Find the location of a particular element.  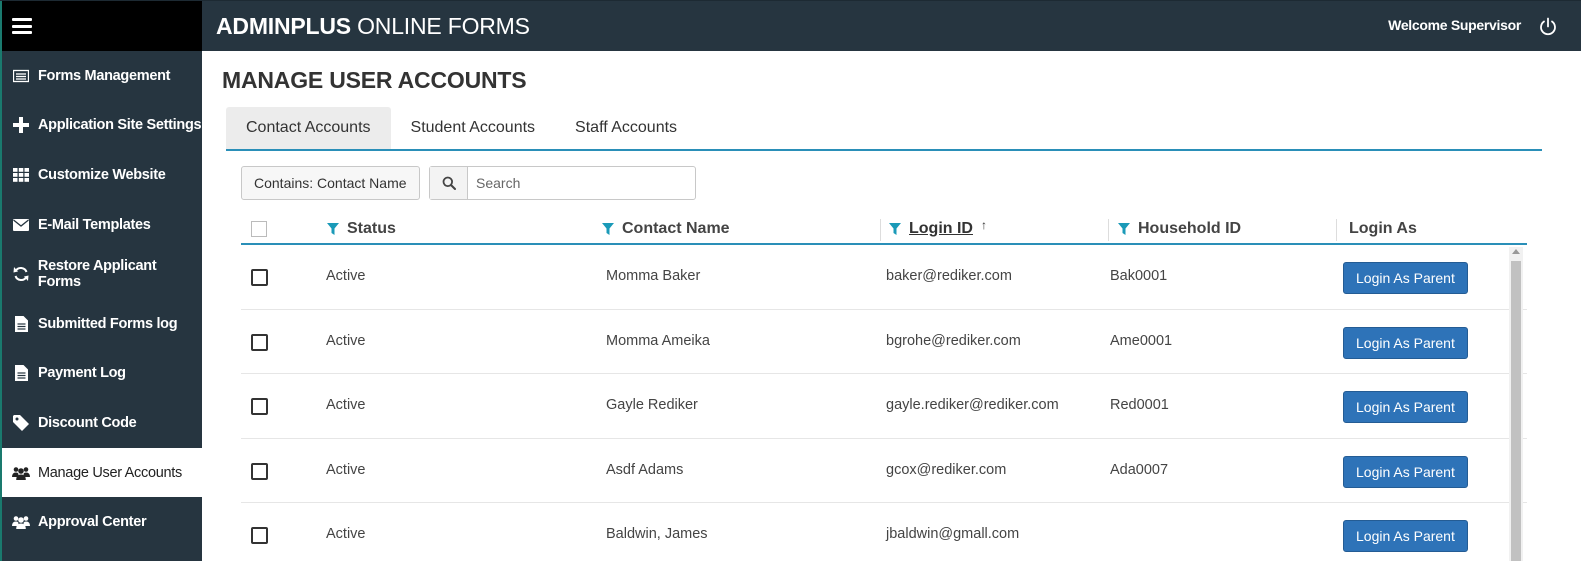

column-header-status: Status is located at coordinates (361, 229).